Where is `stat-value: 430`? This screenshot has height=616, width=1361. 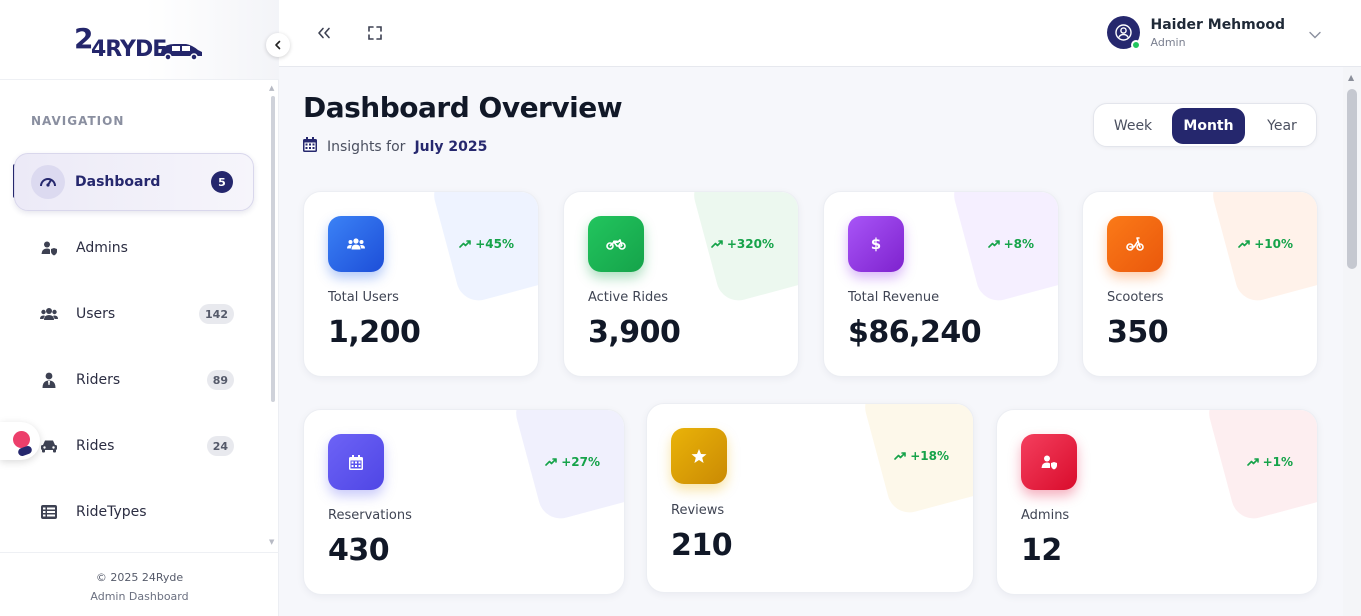
stat-value: 430 is located at coordinates (359, 550).